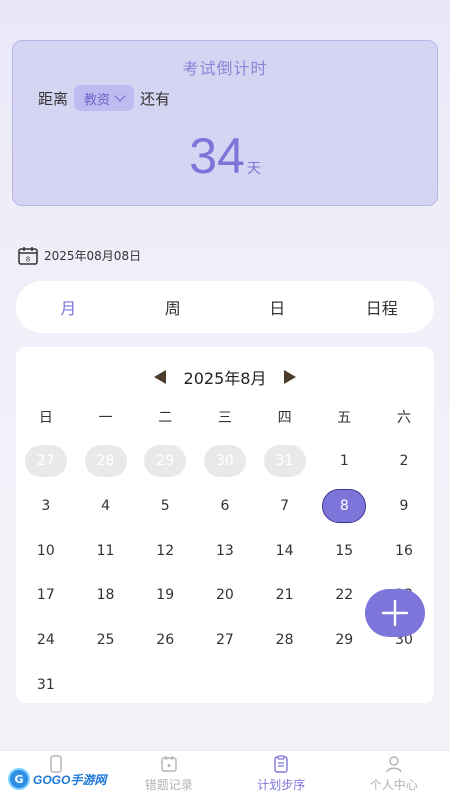 The image size is (450, 800). What do you see at coordinates (281, 764) in the screenshot?
I see `clipboard-icon` at bounding box center [281, 764].